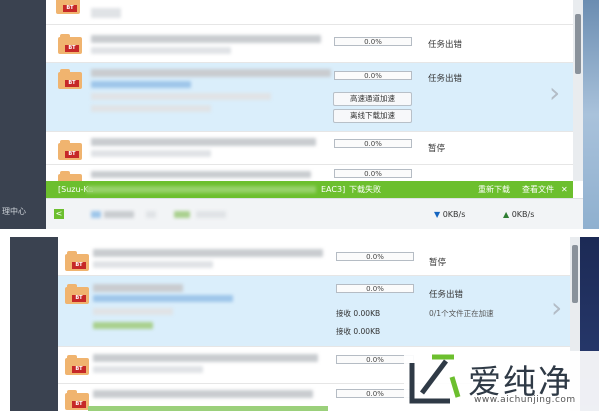 The height and width of the screenshot is (411, 599). I want to click on background-image, so click(591, 114).